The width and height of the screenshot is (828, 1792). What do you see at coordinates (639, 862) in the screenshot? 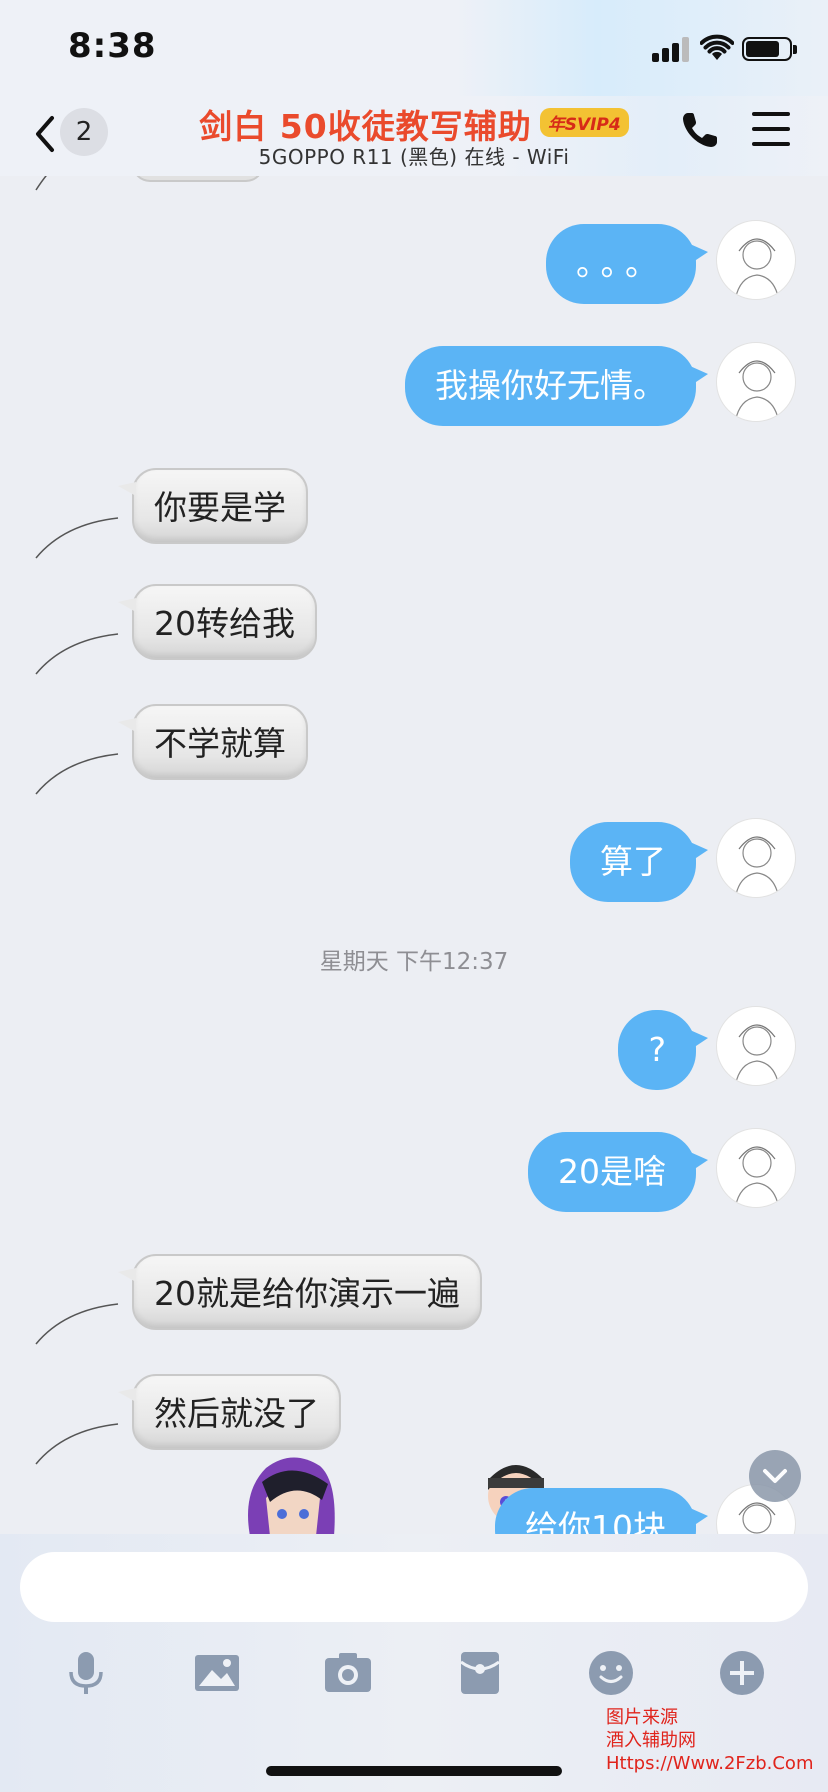
I see `message-bubble-out: 算了` at bounding box center [639, 862].